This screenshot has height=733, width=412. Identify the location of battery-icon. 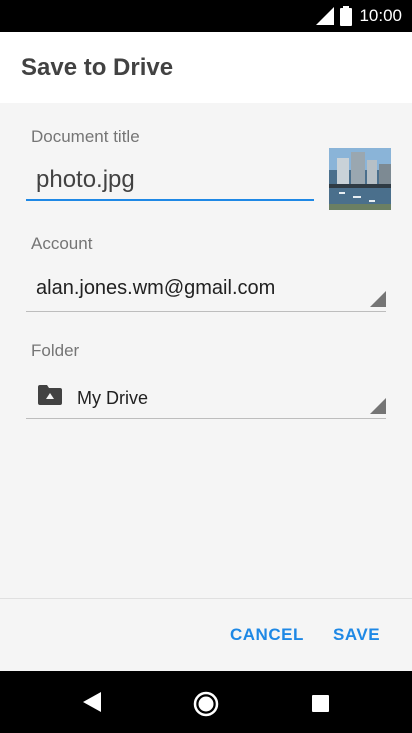
(346, 18).